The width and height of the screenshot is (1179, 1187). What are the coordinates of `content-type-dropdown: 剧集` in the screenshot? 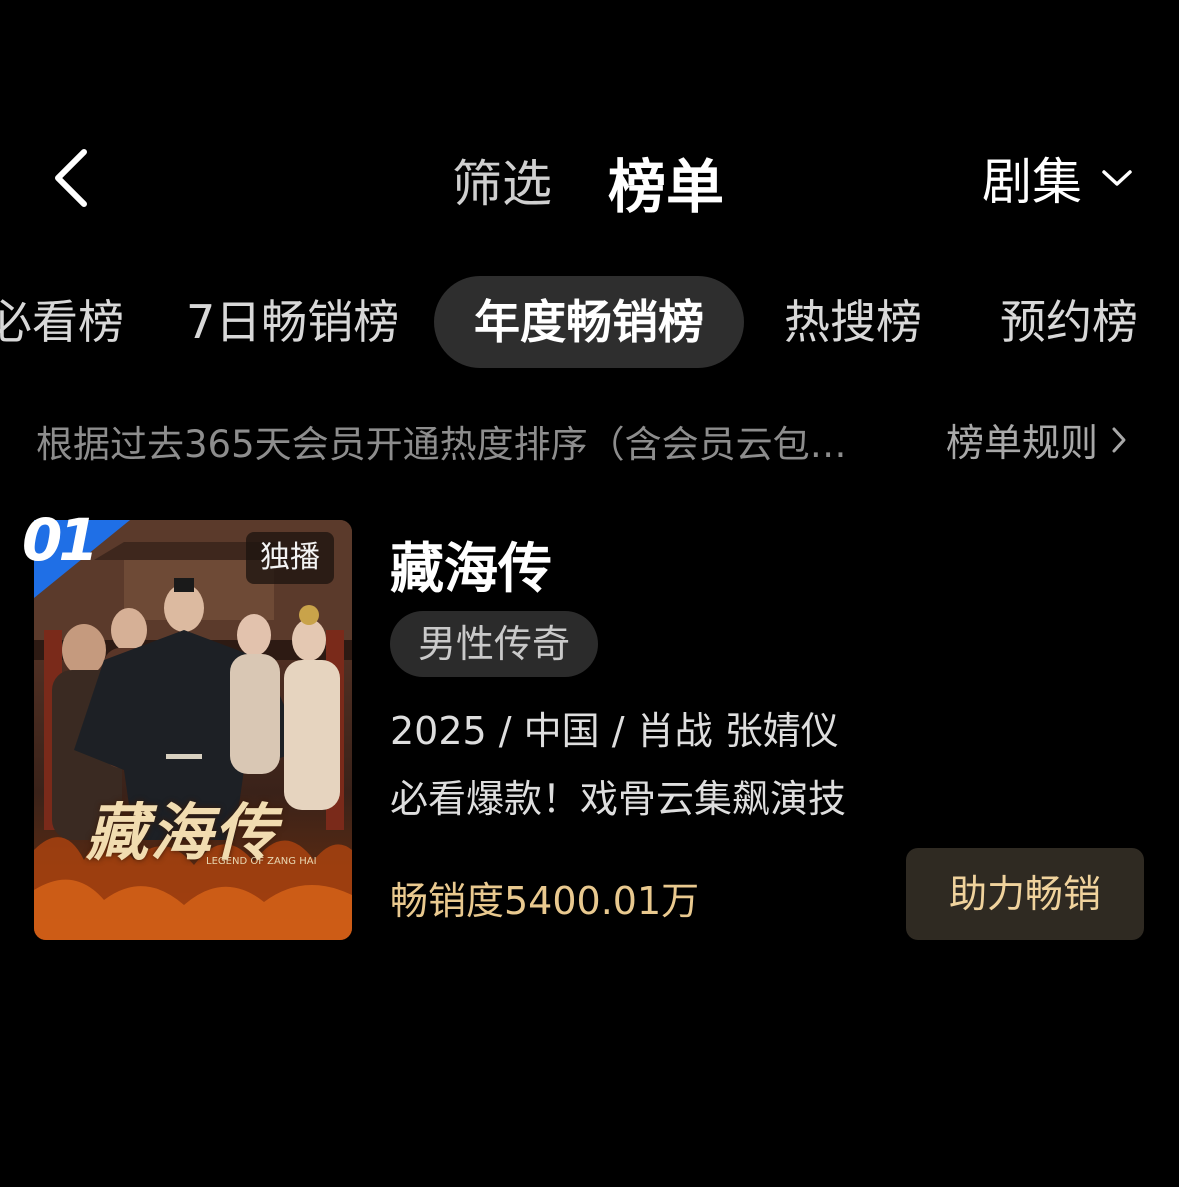 It's located at (1058, 178).